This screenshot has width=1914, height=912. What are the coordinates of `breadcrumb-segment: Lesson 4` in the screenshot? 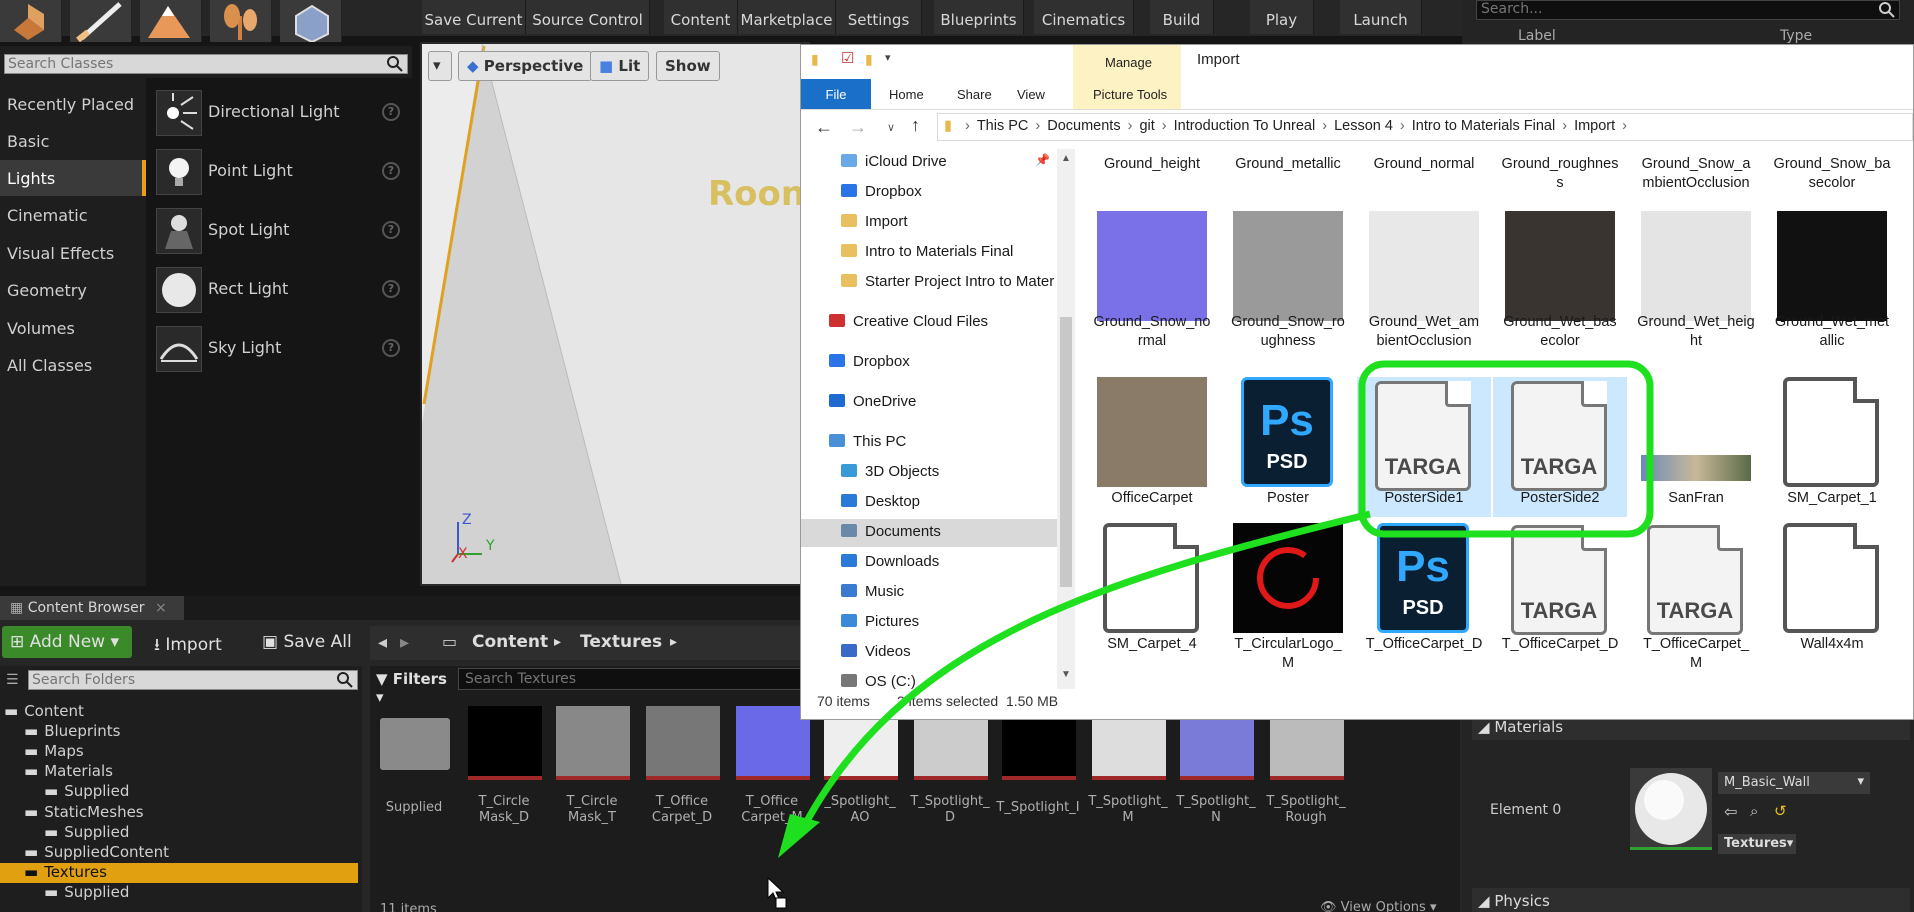 It's located at (1363, 126).